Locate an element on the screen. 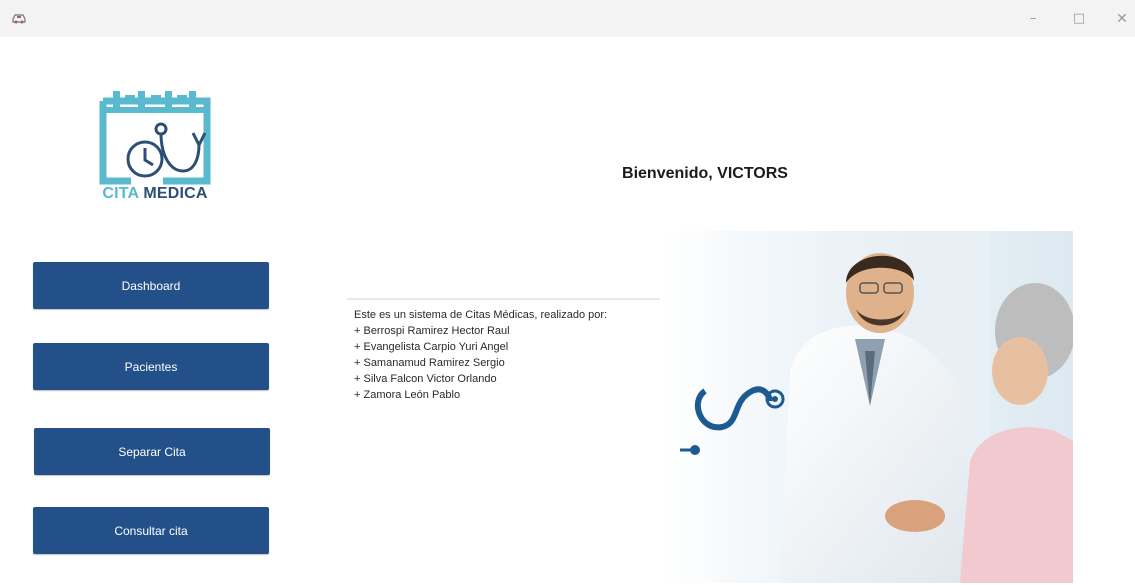 This screenshot has height=585, width=1135. car-icon is located at coordinates (19, 19).